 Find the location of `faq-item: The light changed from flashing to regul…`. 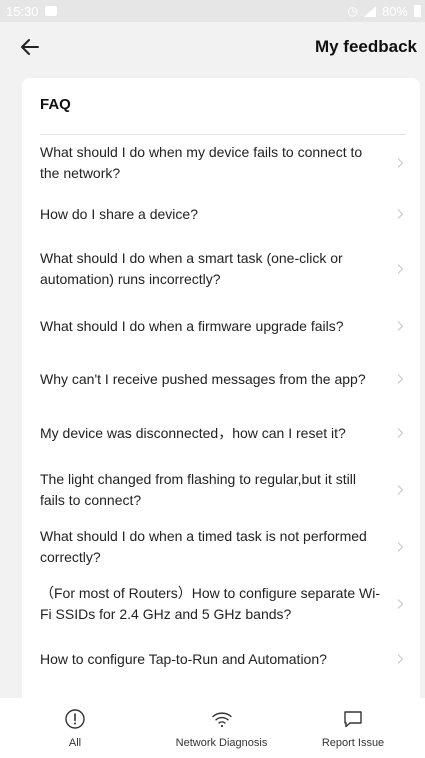

faq-item: The light changed from flashing to regul… is located at coordinates (221, 490).